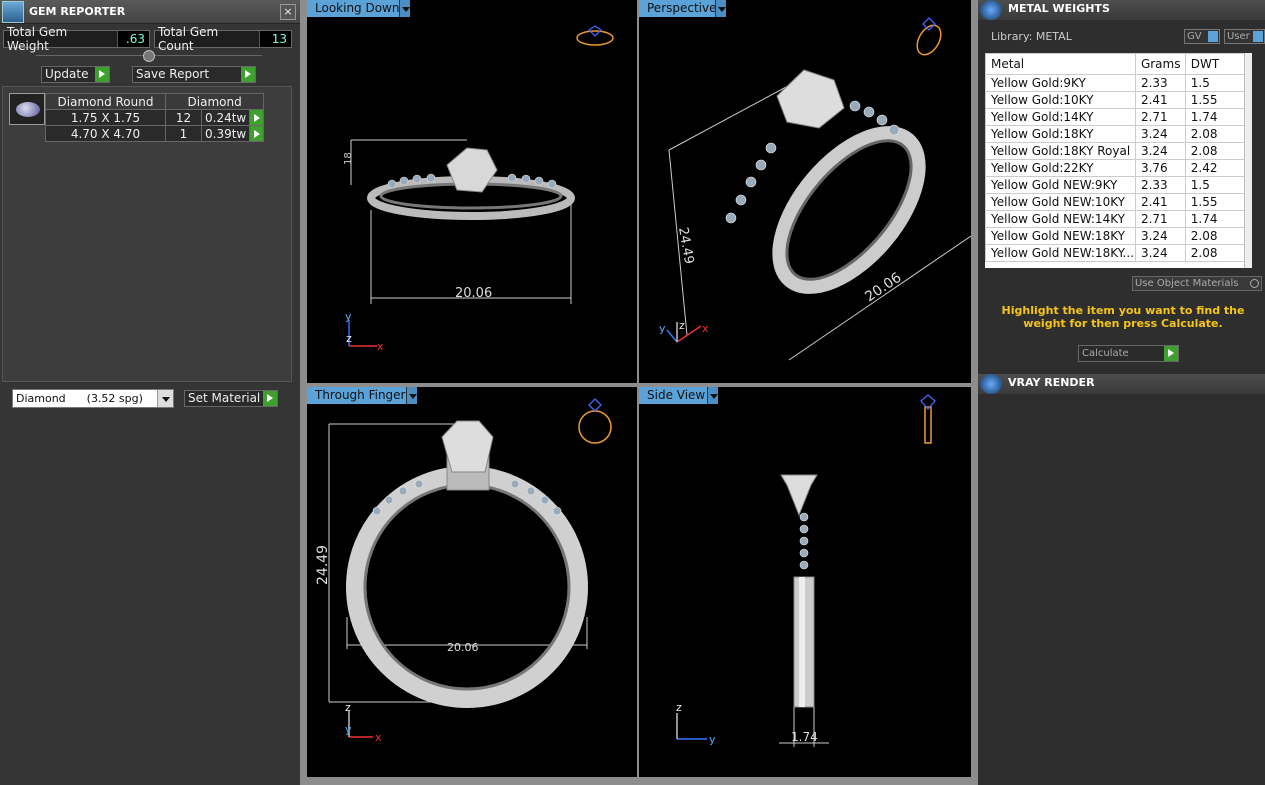 The width and height of the screenshot is (1265, 785). I want to click on metal-row: Yellow Gold:9KY 2.33 1.5, so click(1115, 83).